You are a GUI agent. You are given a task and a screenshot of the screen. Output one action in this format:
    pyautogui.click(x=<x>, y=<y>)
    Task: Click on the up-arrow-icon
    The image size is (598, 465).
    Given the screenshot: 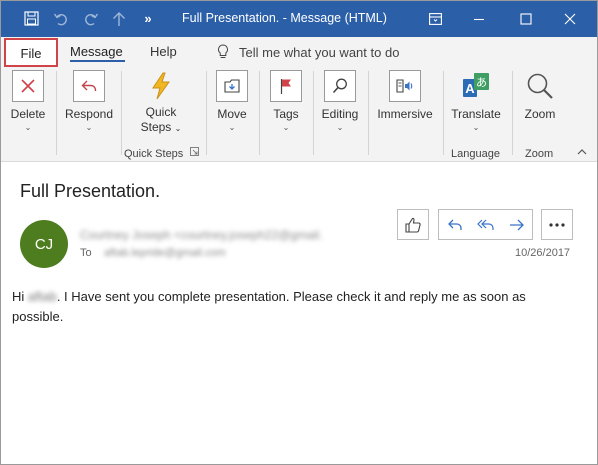 What is the action you would take?
    pyautogui.click(x=119, y=18)
    